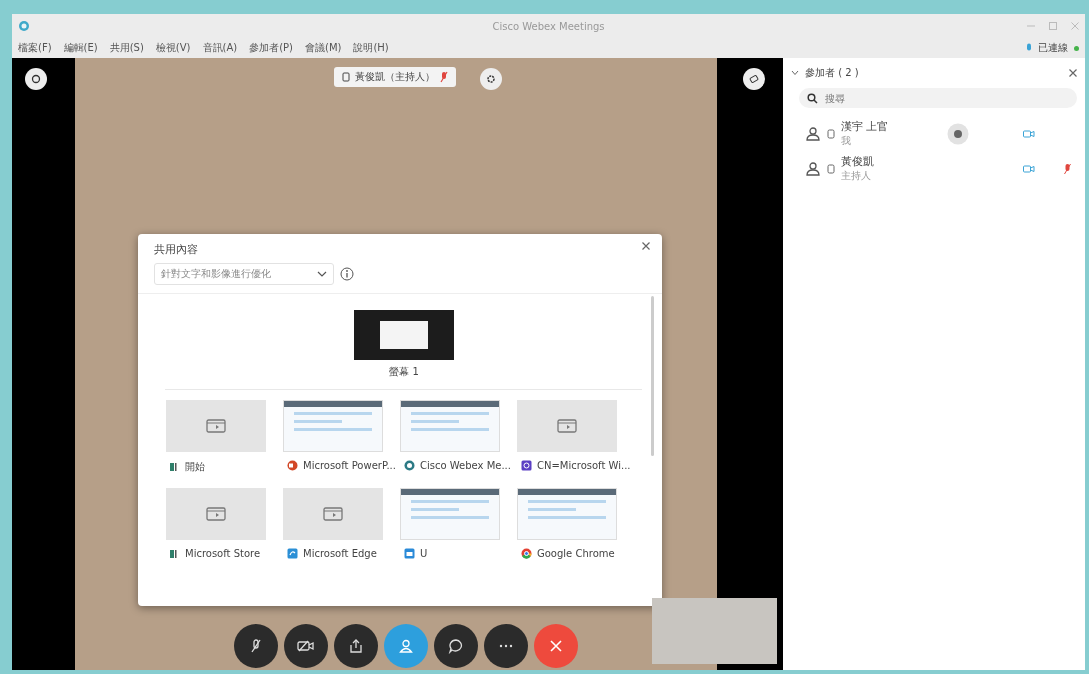  Describe the element at coordinates (371, 48) in the screenshot. I see `menu-item: 說明(H)` at that location.